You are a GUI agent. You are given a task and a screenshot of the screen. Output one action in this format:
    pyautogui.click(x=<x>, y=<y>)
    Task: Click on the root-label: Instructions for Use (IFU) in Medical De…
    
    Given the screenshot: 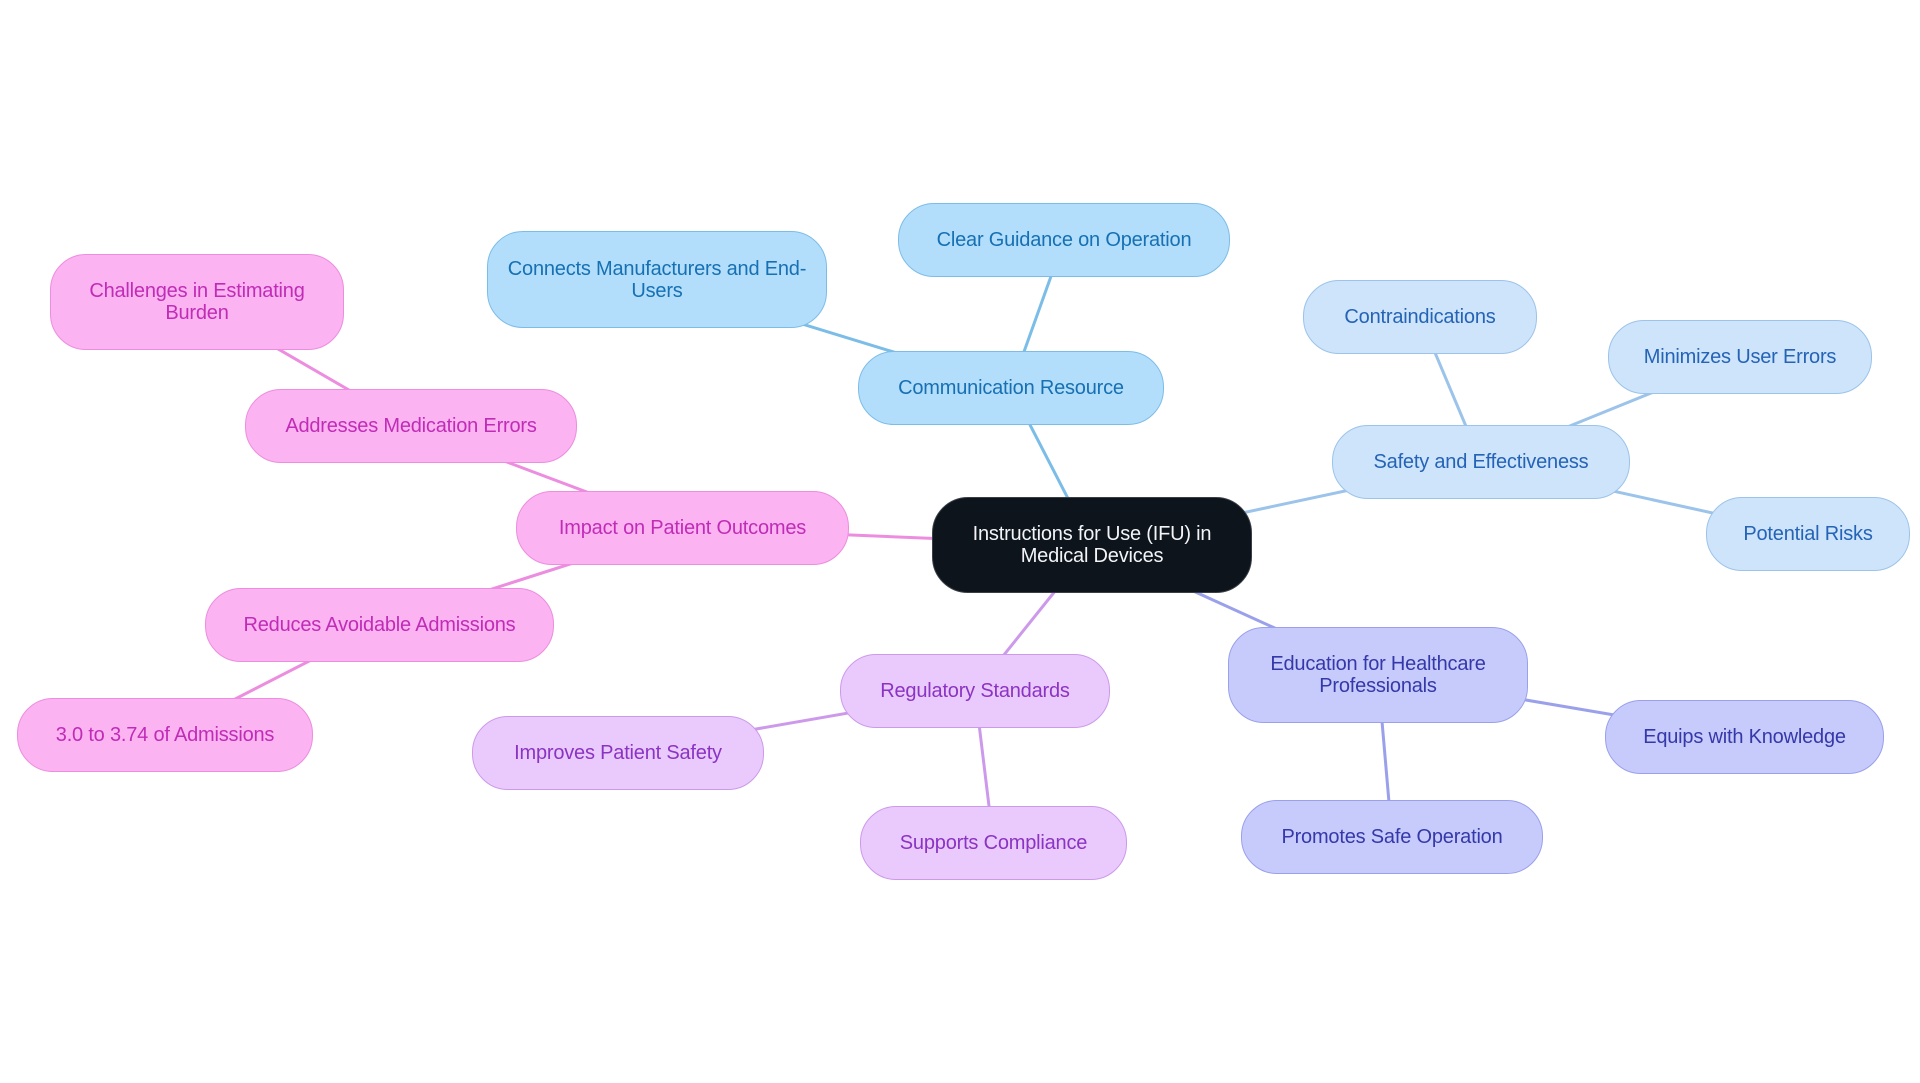 What is the action you would take?
    pyautogui.click(x=1092, y=545)
    